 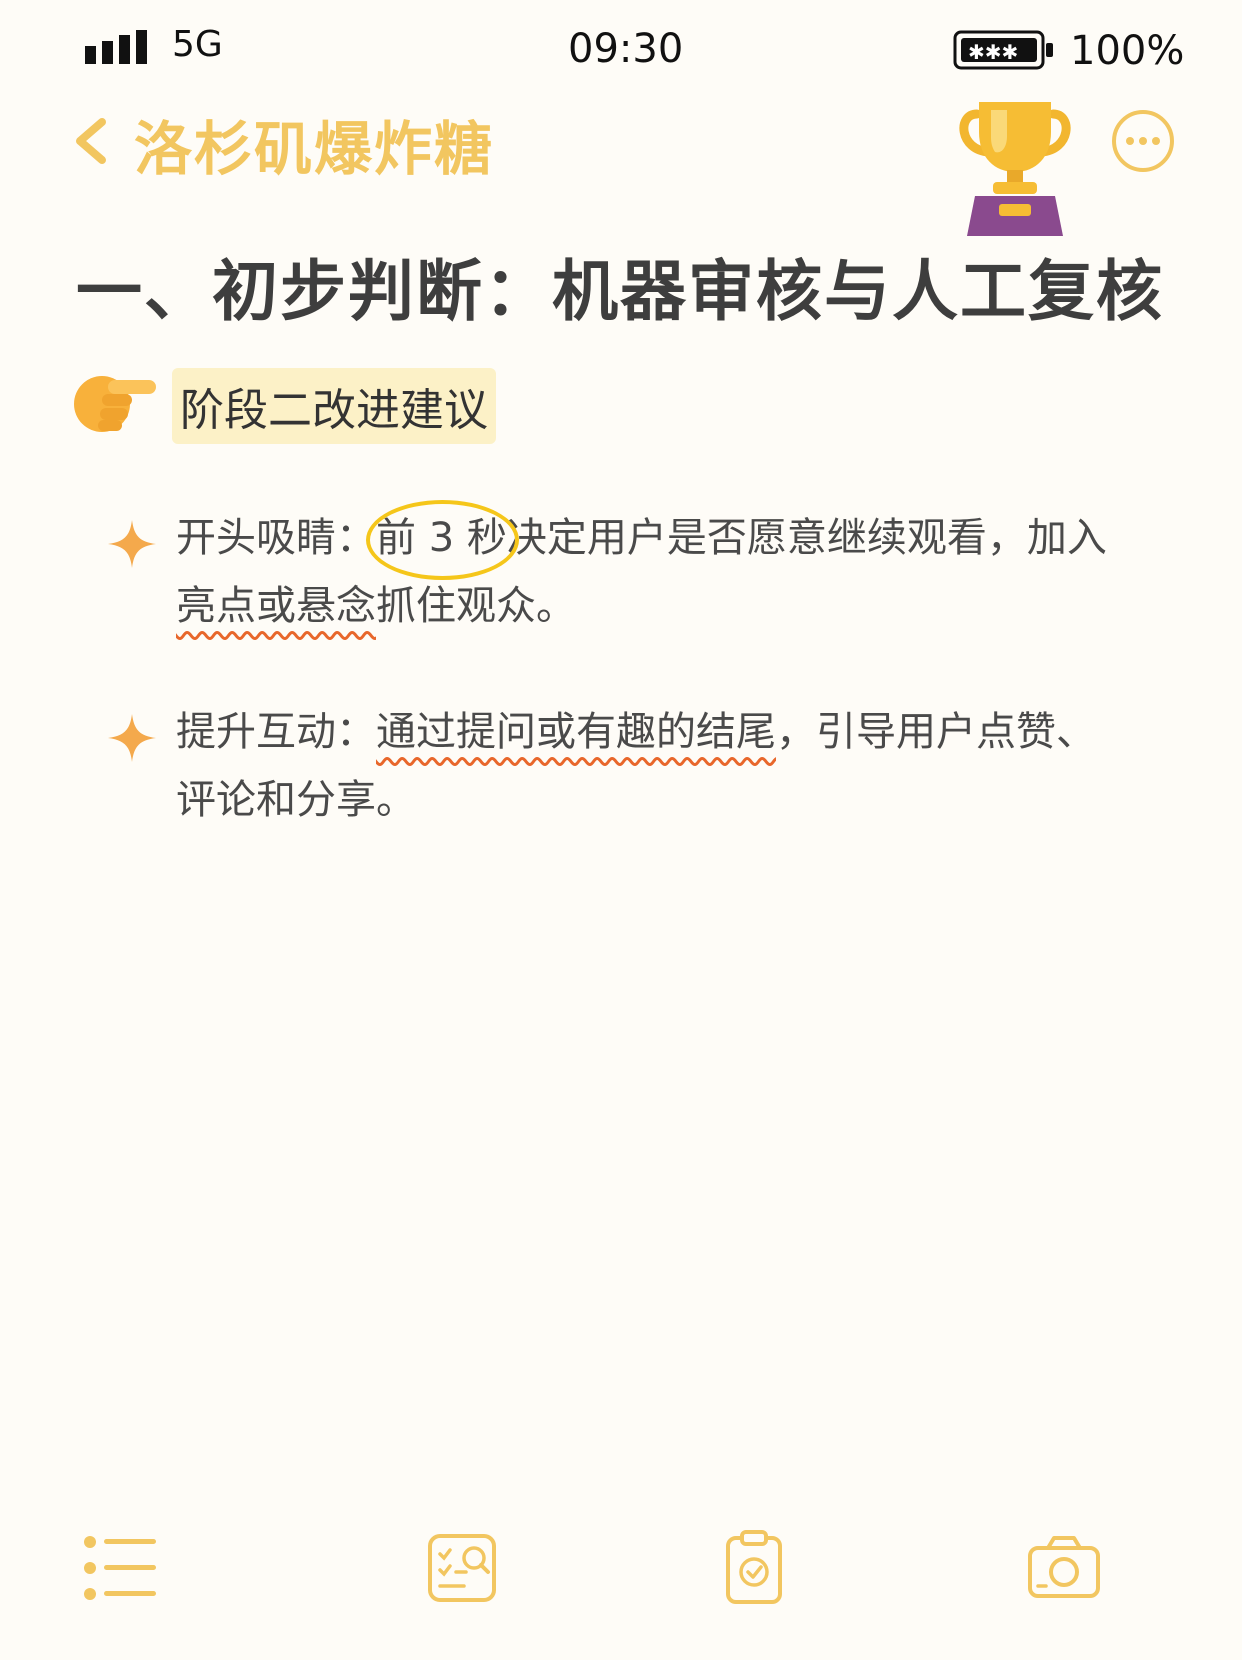 I want to click on bottom-toolbar, so click(x=621, y=1580).